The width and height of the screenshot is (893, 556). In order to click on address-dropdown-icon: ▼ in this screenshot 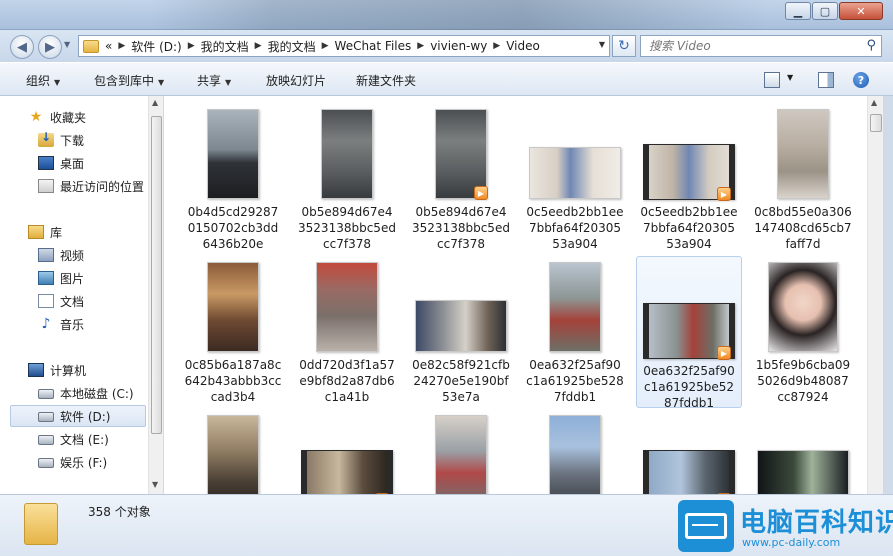, I will do `click(602, 44)`.